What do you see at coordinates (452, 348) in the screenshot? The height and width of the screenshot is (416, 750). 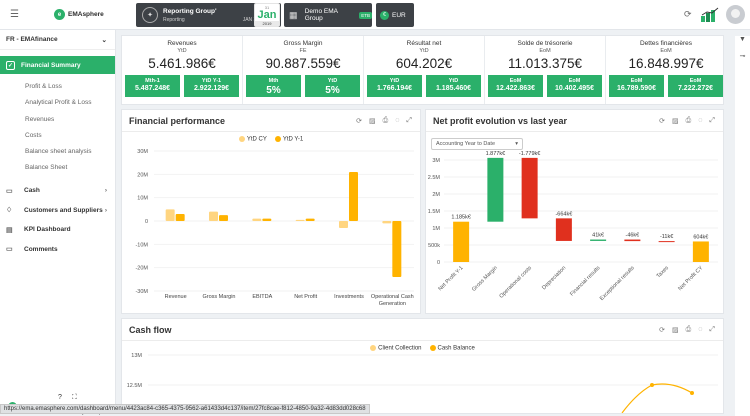 I see `legend-item: Cash Balance` at bounding box center [452, 348].